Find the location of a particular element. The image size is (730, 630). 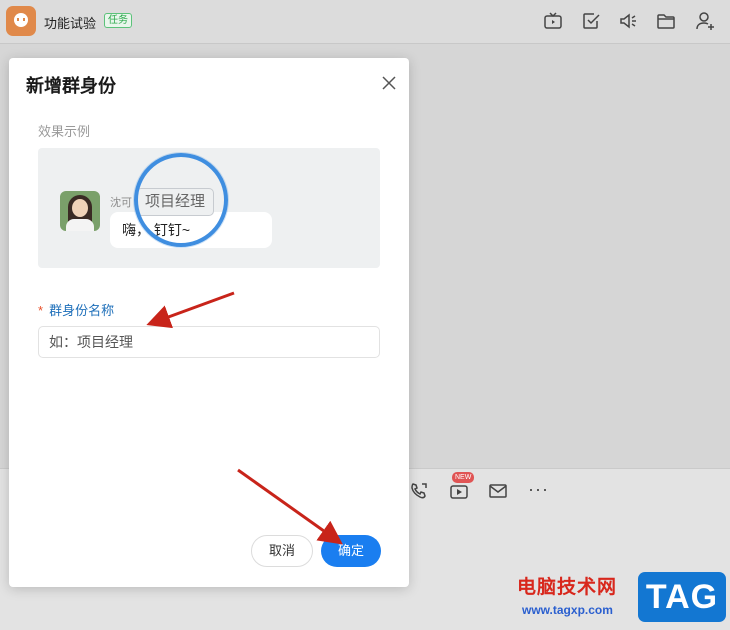

example-preview: 沈可 嗨， 钉钉~ 项目经理 is located at coordinates (209, 208).